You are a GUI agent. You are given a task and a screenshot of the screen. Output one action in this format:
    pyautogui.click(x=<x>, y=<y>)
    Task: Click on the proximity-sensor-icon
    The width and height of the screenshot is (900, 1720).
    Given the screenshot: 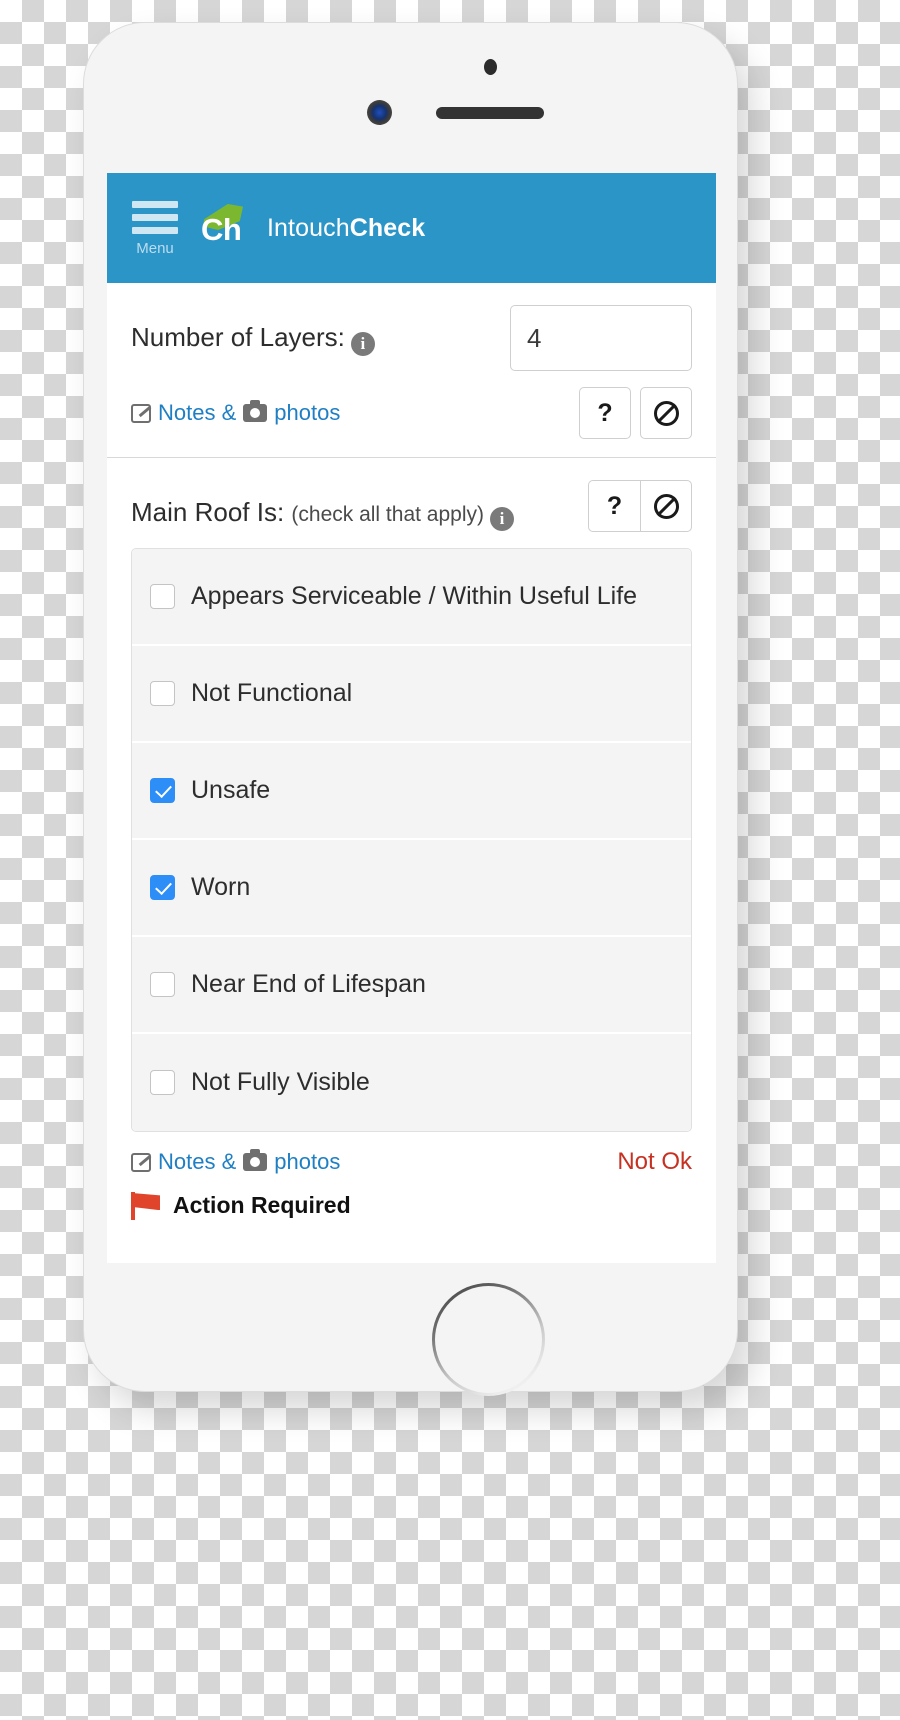 What is the action you would take?
    pyautogui.click(x=490, y=67)
    